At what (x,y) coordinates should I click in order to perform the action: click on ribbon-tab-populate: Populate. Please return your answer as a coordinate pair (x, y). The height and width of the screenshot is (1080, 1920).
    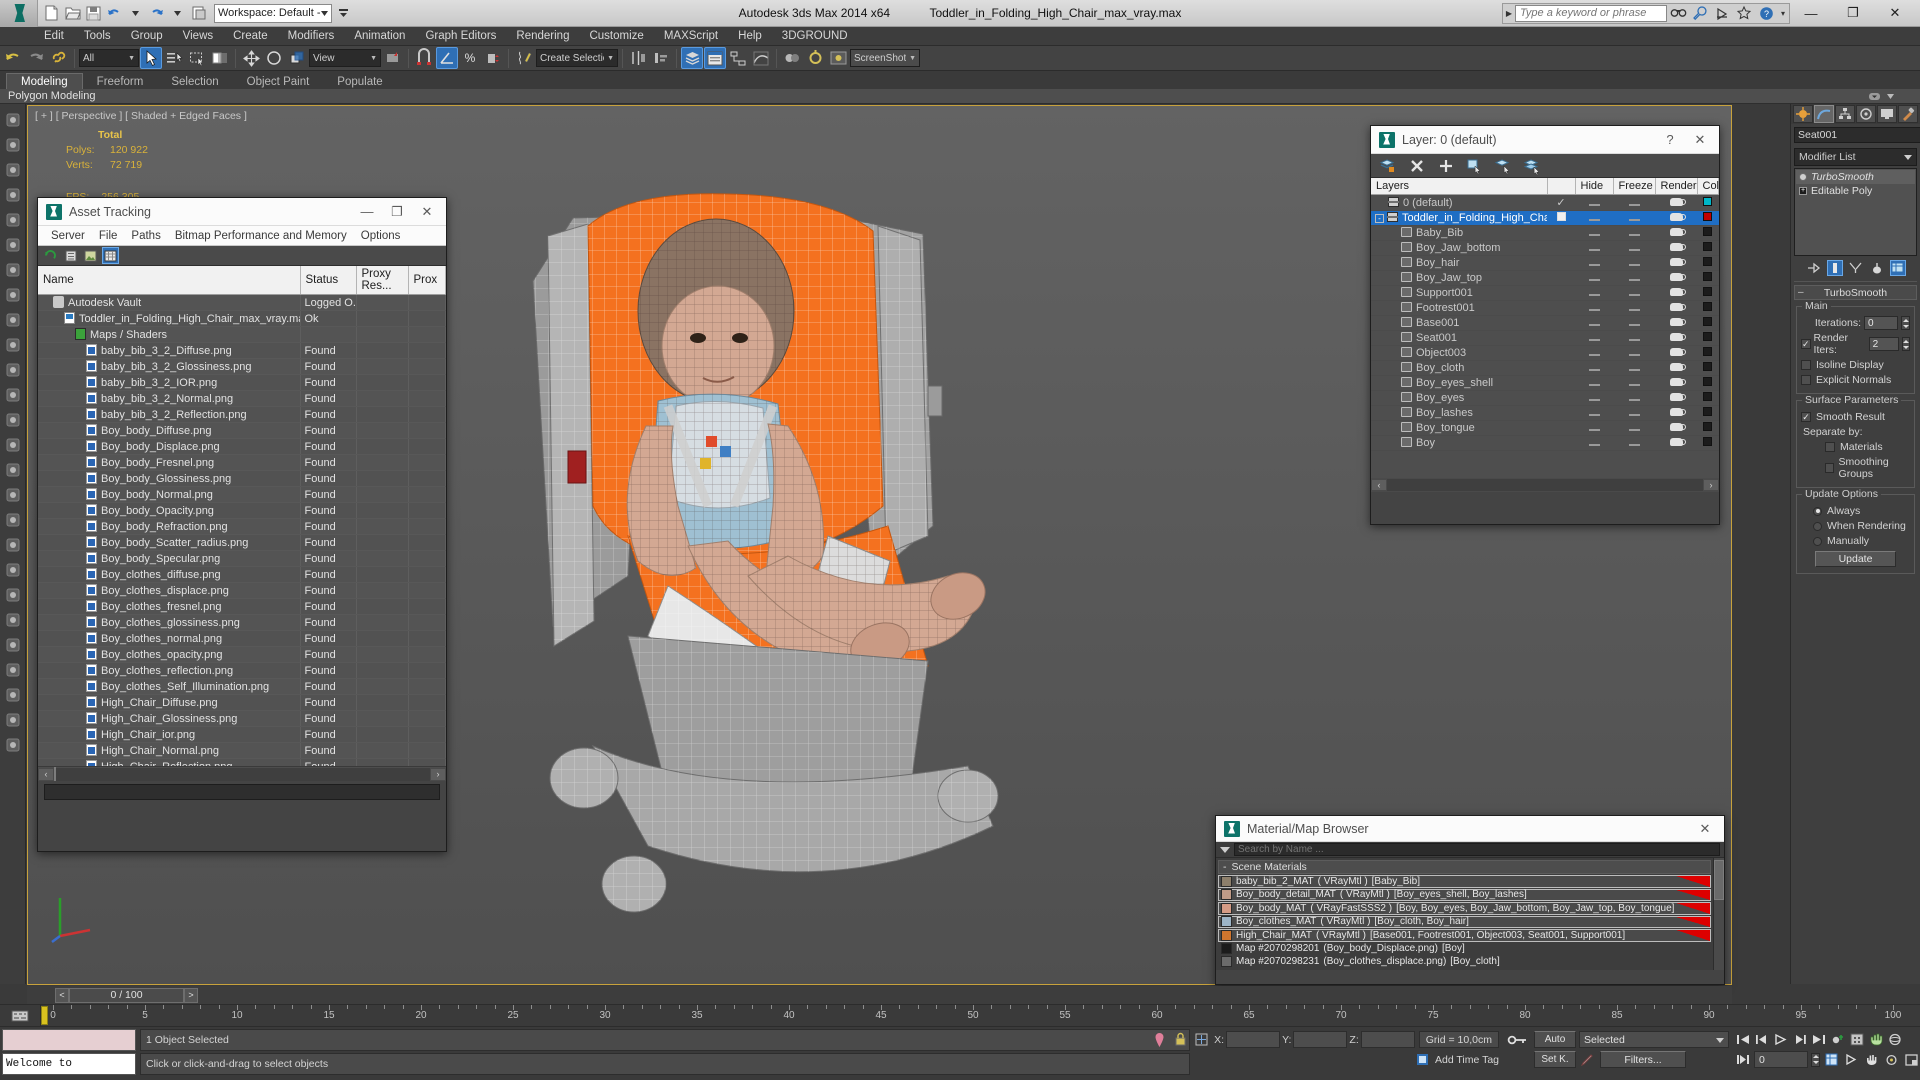
    Looking at the image, I should click on (359, 81).